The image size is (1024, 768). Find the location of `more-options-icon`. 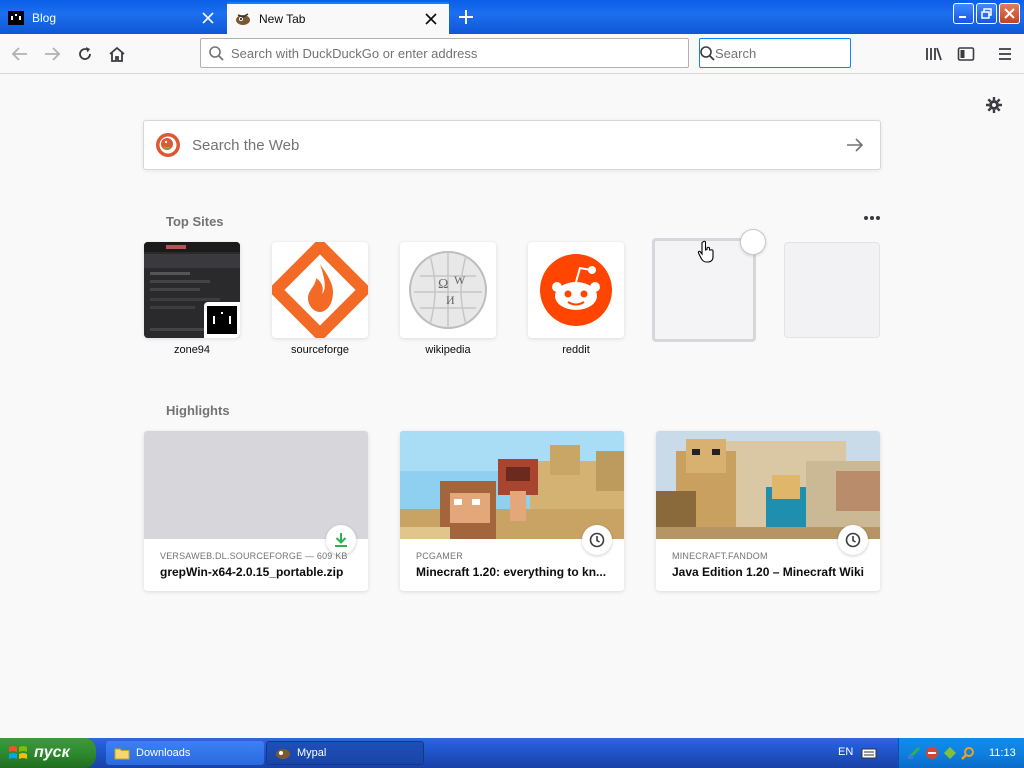

more-options-icon is located at coordinates (872, 218).